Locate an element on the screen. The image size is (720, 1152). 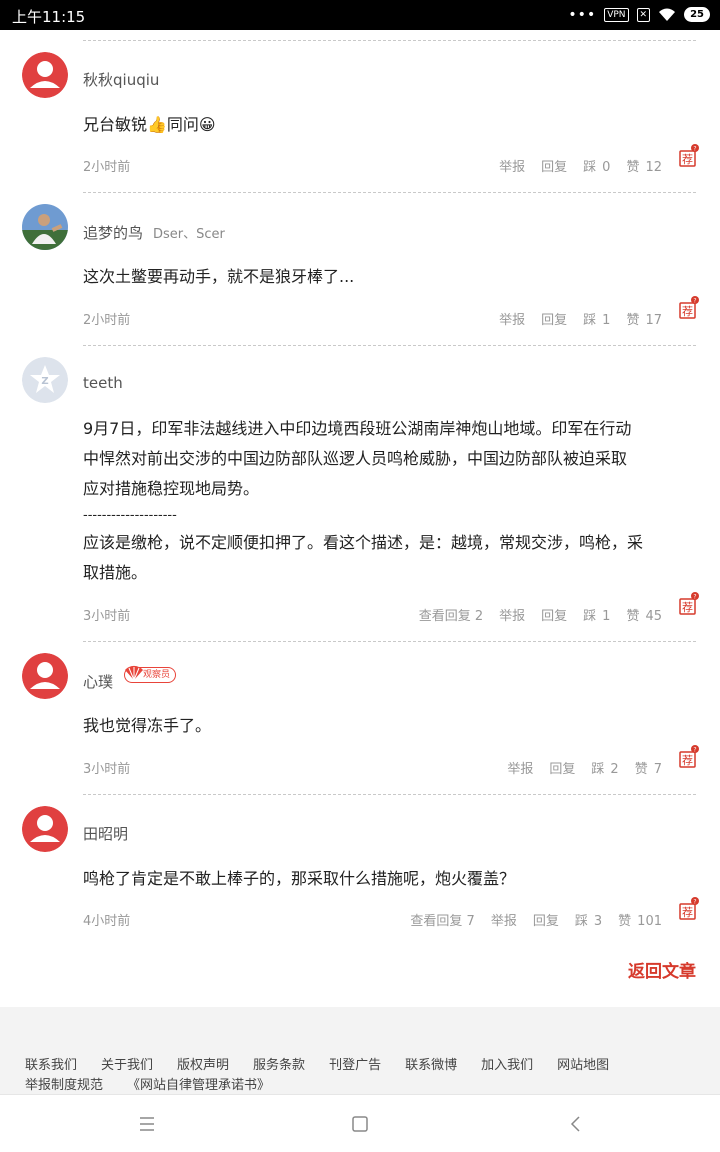
footer-link: 关于我们 is located at coordinates (127, 1066).